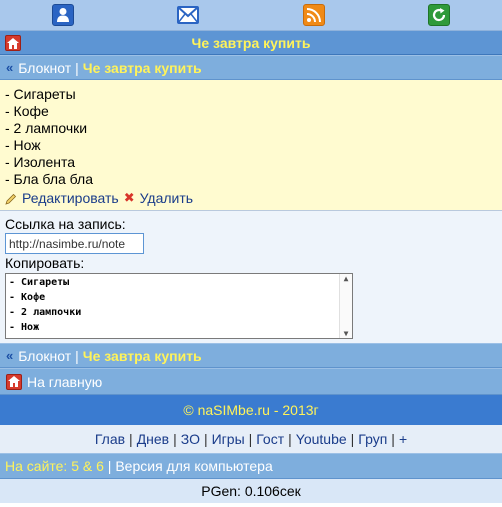 The height and width of the screenshot is (507, 502). What do you see at coordinates (190, 439) in the screenshot?
I see `footer-link-zo: ЗО` at bounding box center [190, 439].